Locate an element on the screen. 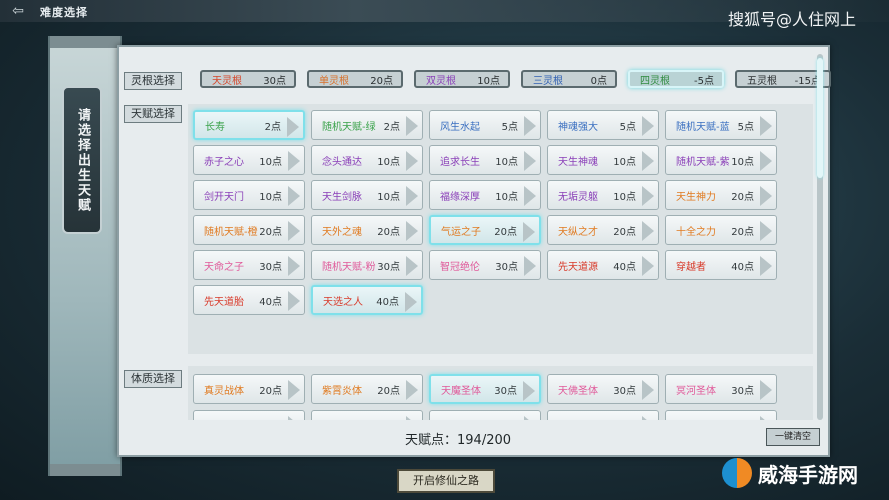 Image resolution: width=889 pixels, height=500 pixels. physique-grid: 真灵战体 20点 紫霄炎体 20点 天魔圣体 30点 天佛圣体 30点 冥河圣体 30点 is located at coordinates (485, 397).